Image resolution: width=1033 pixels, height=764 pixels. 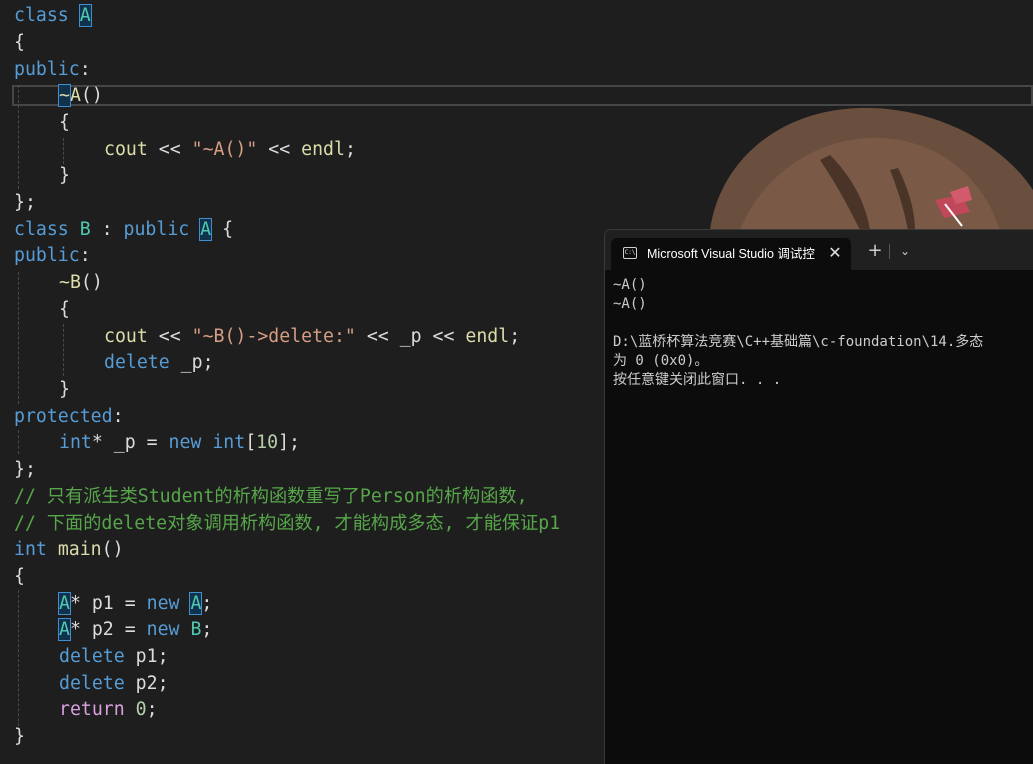 What do you see at coordinates (159, 362) in the screenshot?
I see `code-line: delete _p;` at bounding box center [159, 362].